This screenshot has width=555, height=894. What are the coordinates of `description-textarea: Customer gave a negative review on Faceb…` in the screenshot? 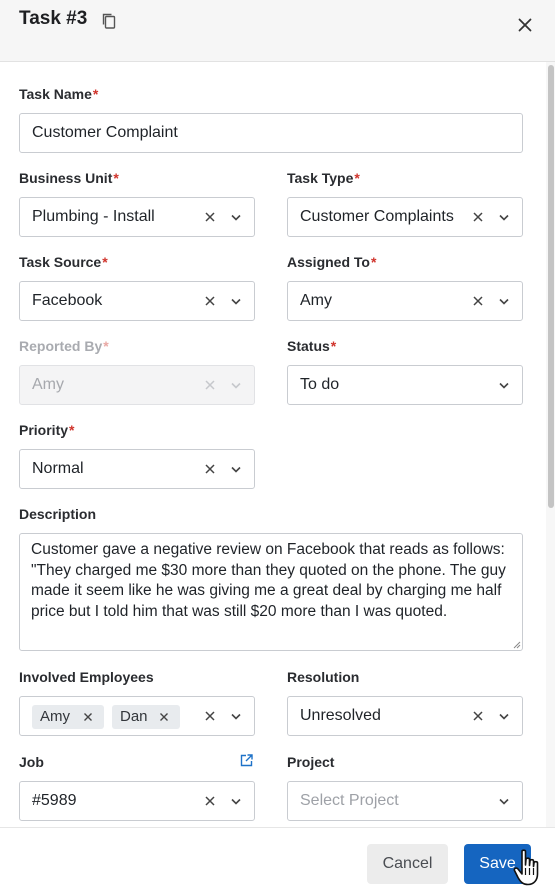 It's located at (271, 592).